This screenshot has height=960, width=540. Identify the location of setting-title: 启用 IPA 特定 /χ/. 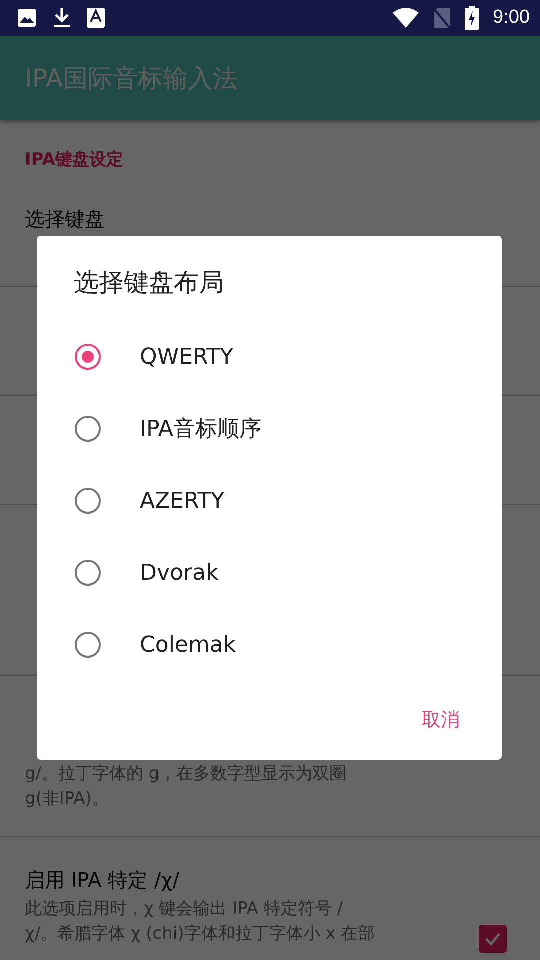
(102, 880).